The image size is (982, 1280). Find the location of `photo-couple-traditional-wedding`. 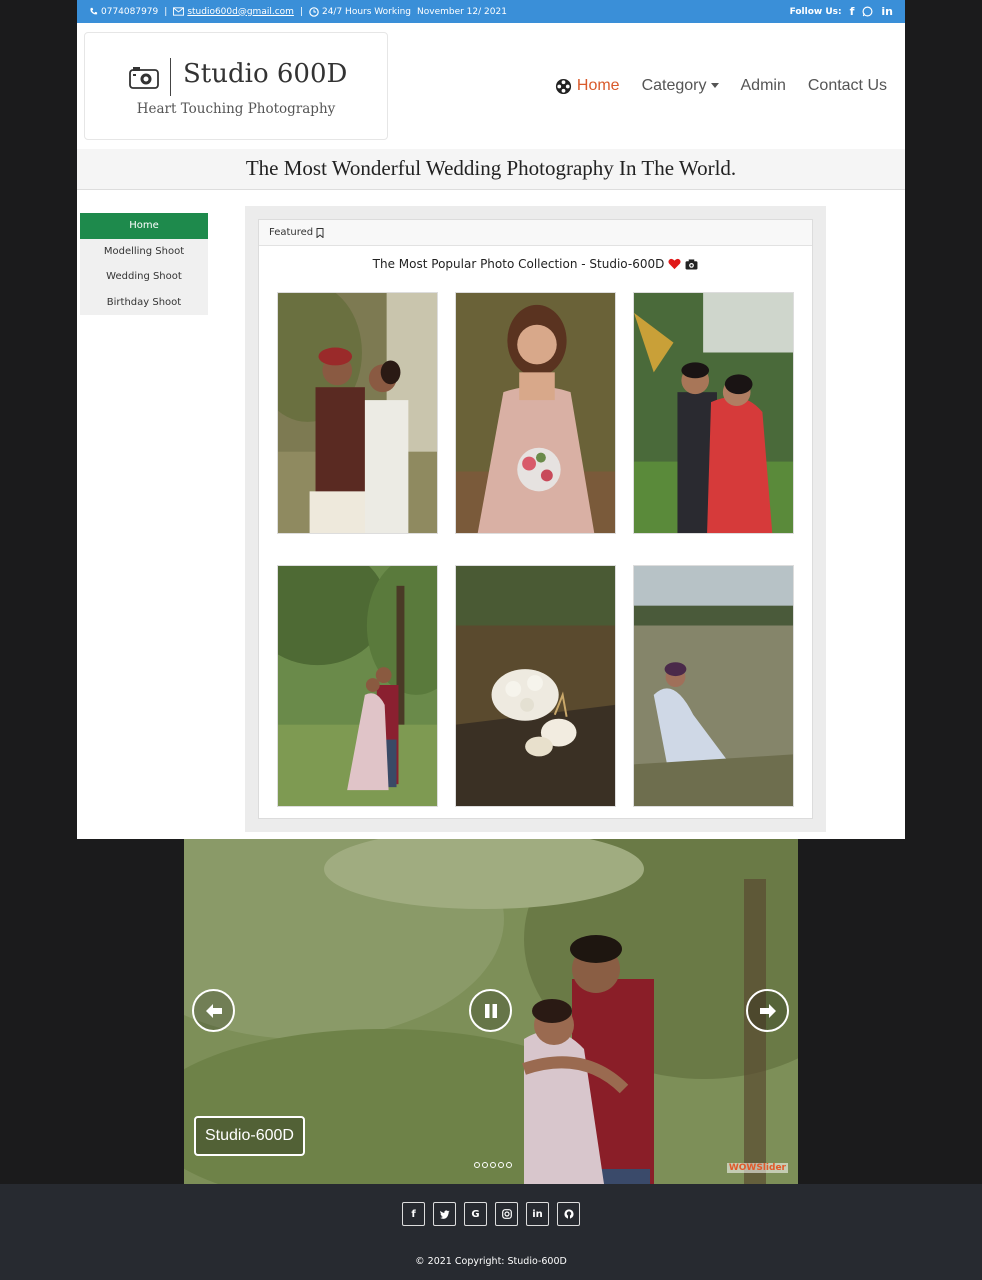

photo-couple-traditional-wedding is located at coordinates (357, 413).